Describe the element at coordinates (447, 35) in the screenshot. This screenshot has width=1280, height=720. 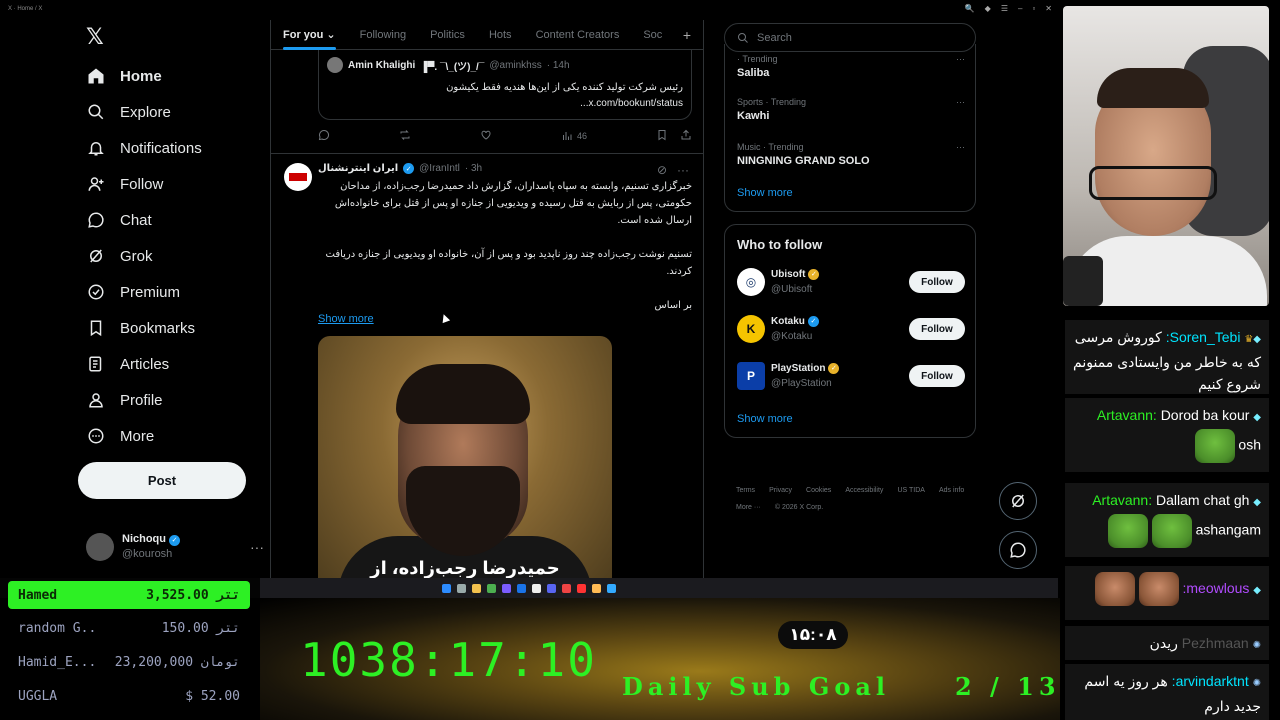
I see `tab-politics: Politics` at that location.